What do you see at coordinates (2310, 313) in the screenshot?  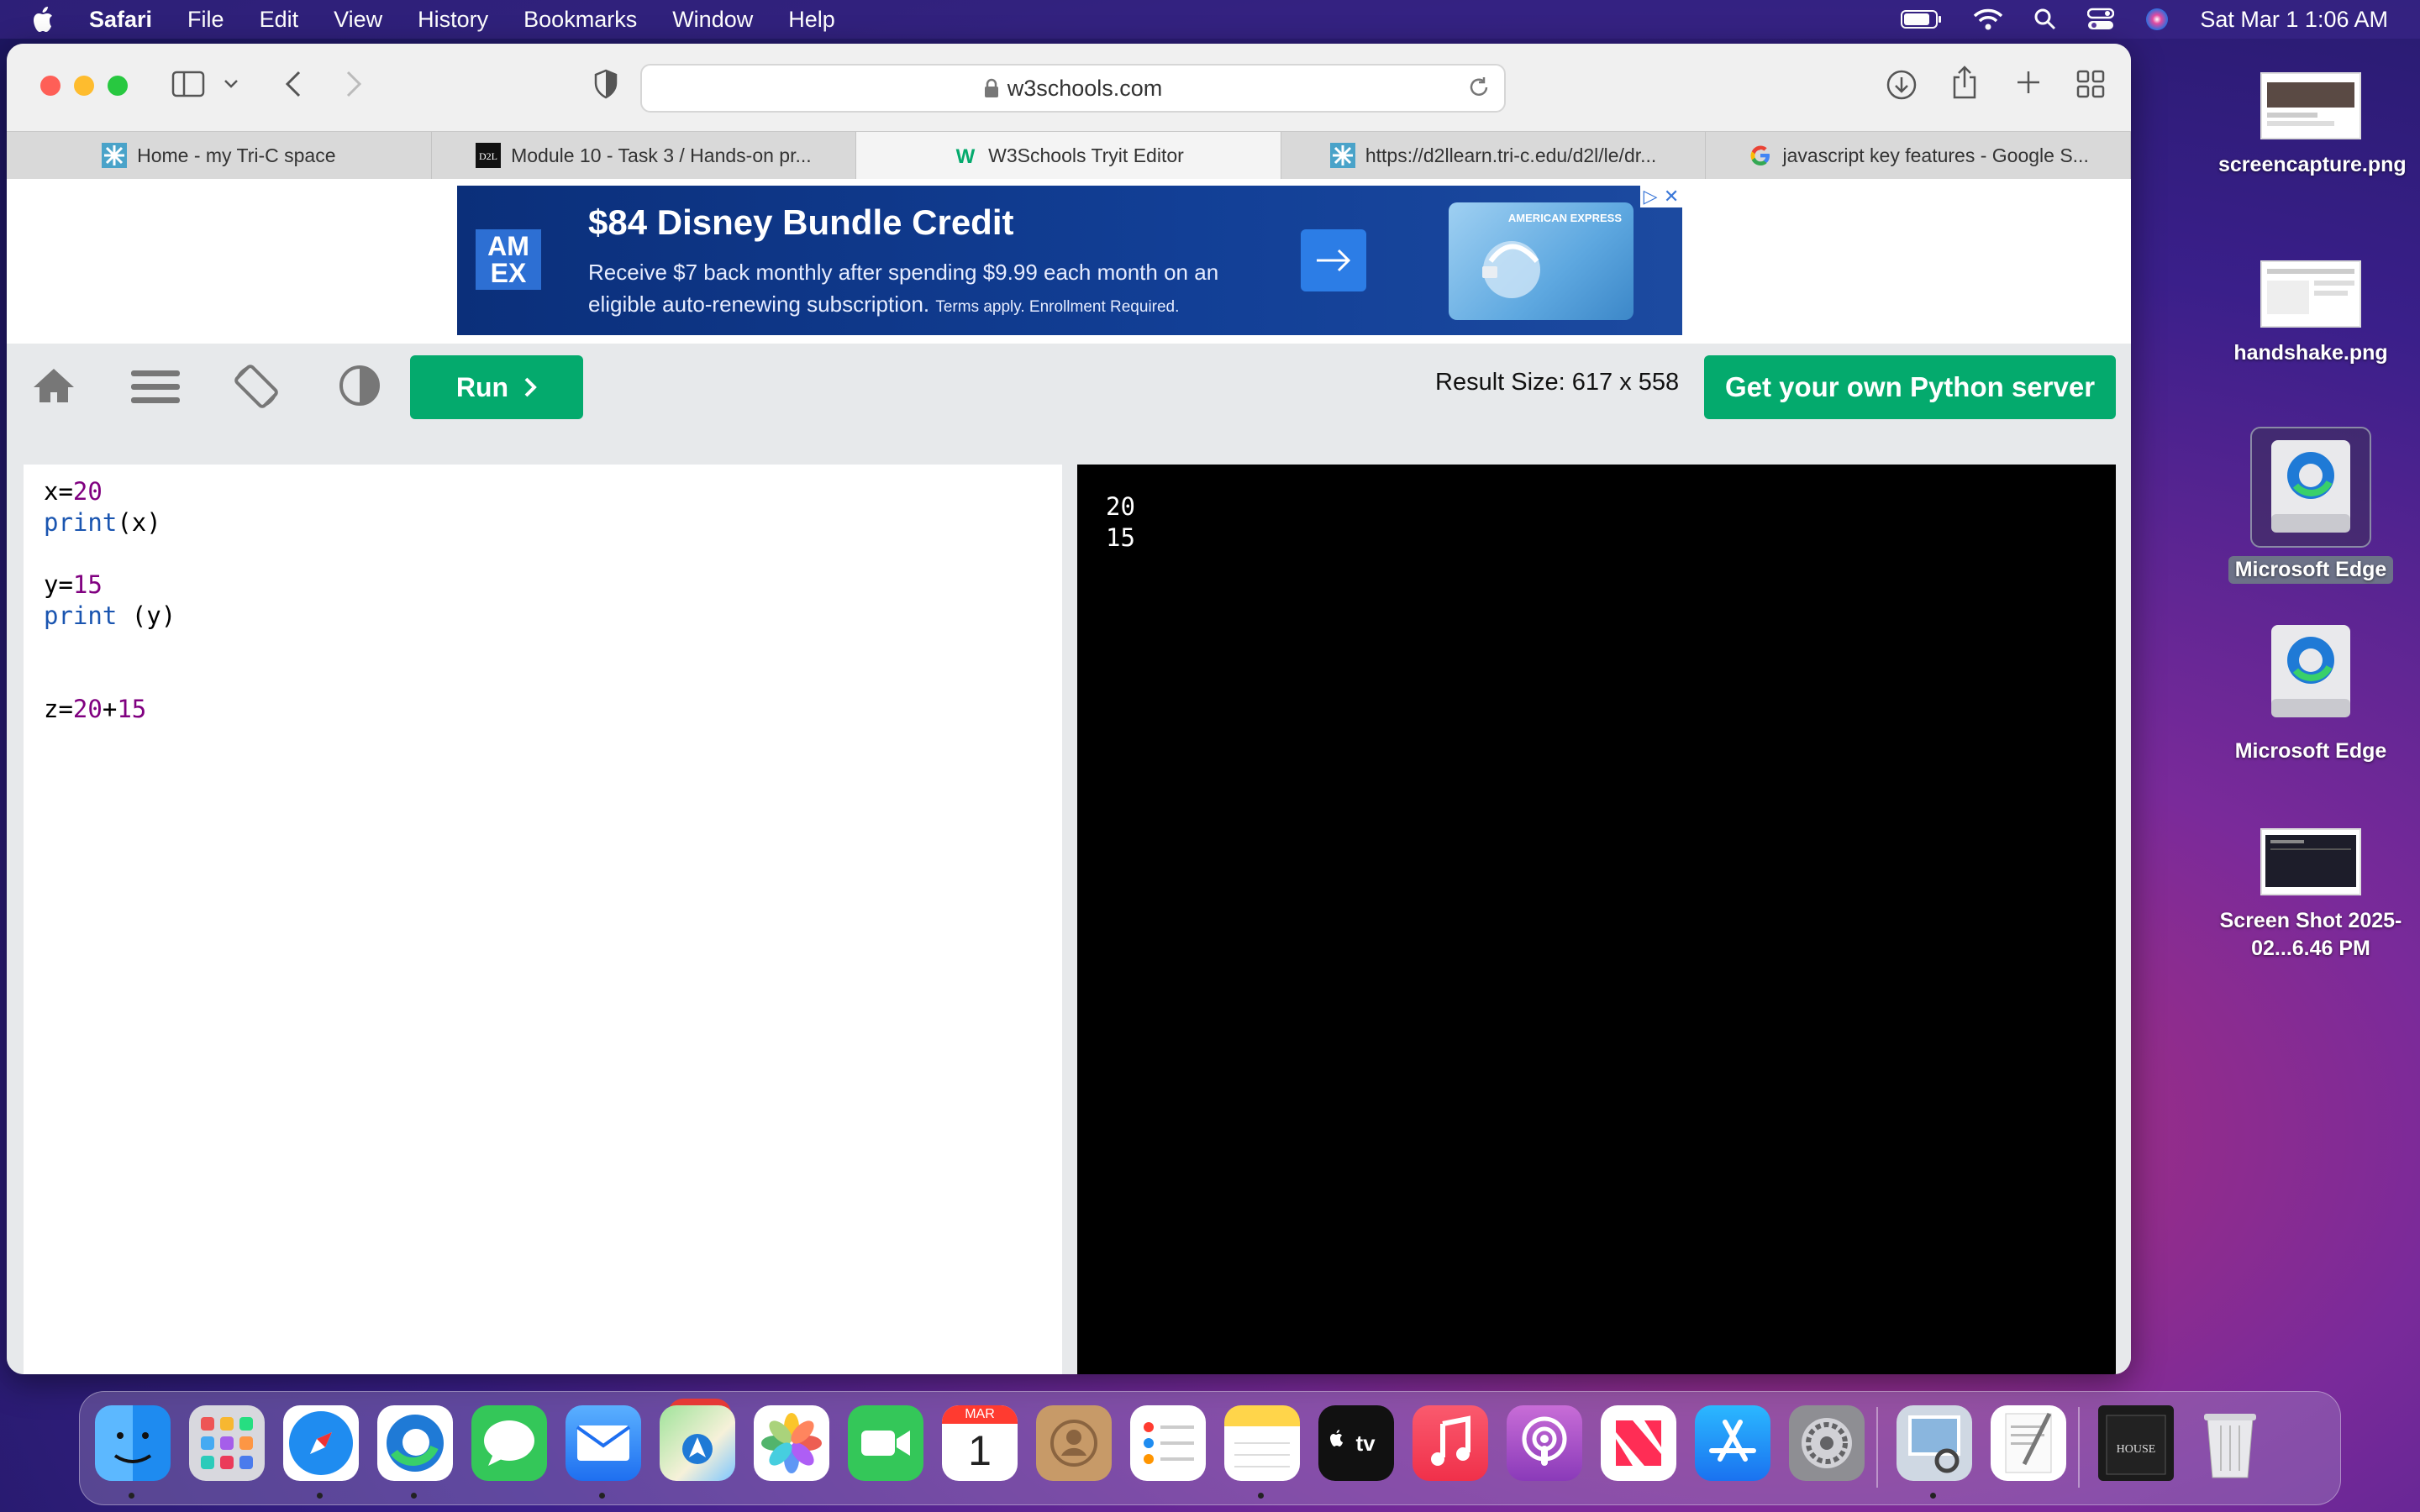 I see `desktop-file-handshake: handshake.png` at bounding box center [2310, 313].